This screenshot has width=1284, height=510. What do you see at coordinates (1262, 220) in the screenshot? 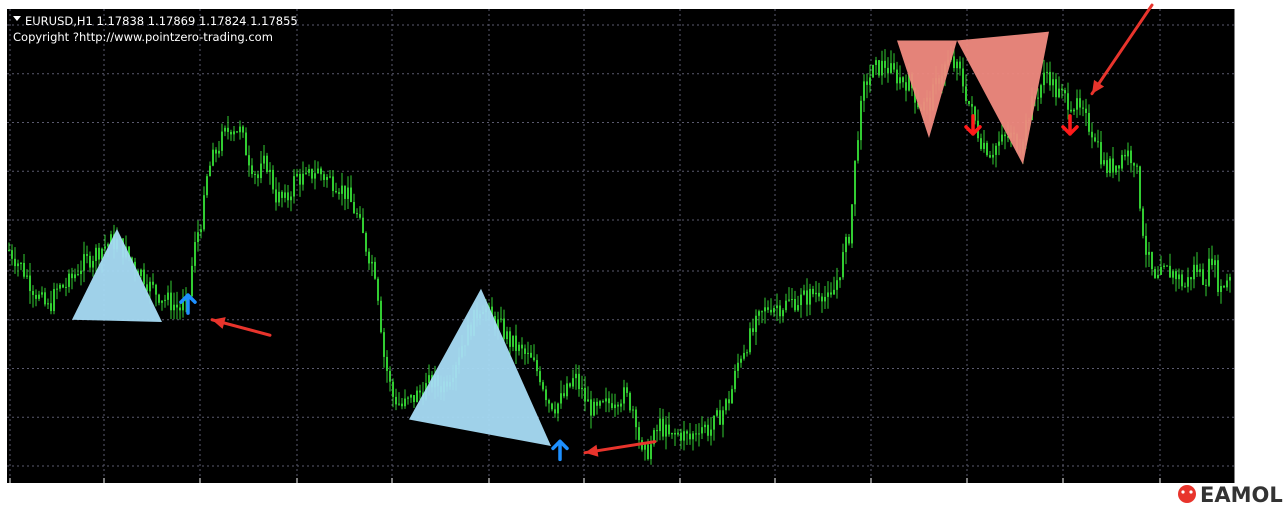
I see `y-tick-label: 1.2100` at bounding box center [1262, 220].